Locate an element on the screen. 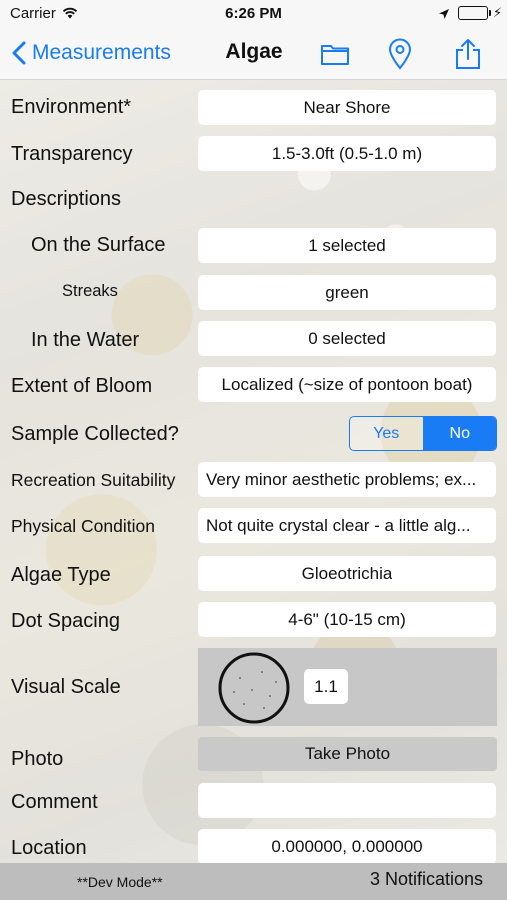  in-water-label: In the Water is located at coordinates (85, 340).